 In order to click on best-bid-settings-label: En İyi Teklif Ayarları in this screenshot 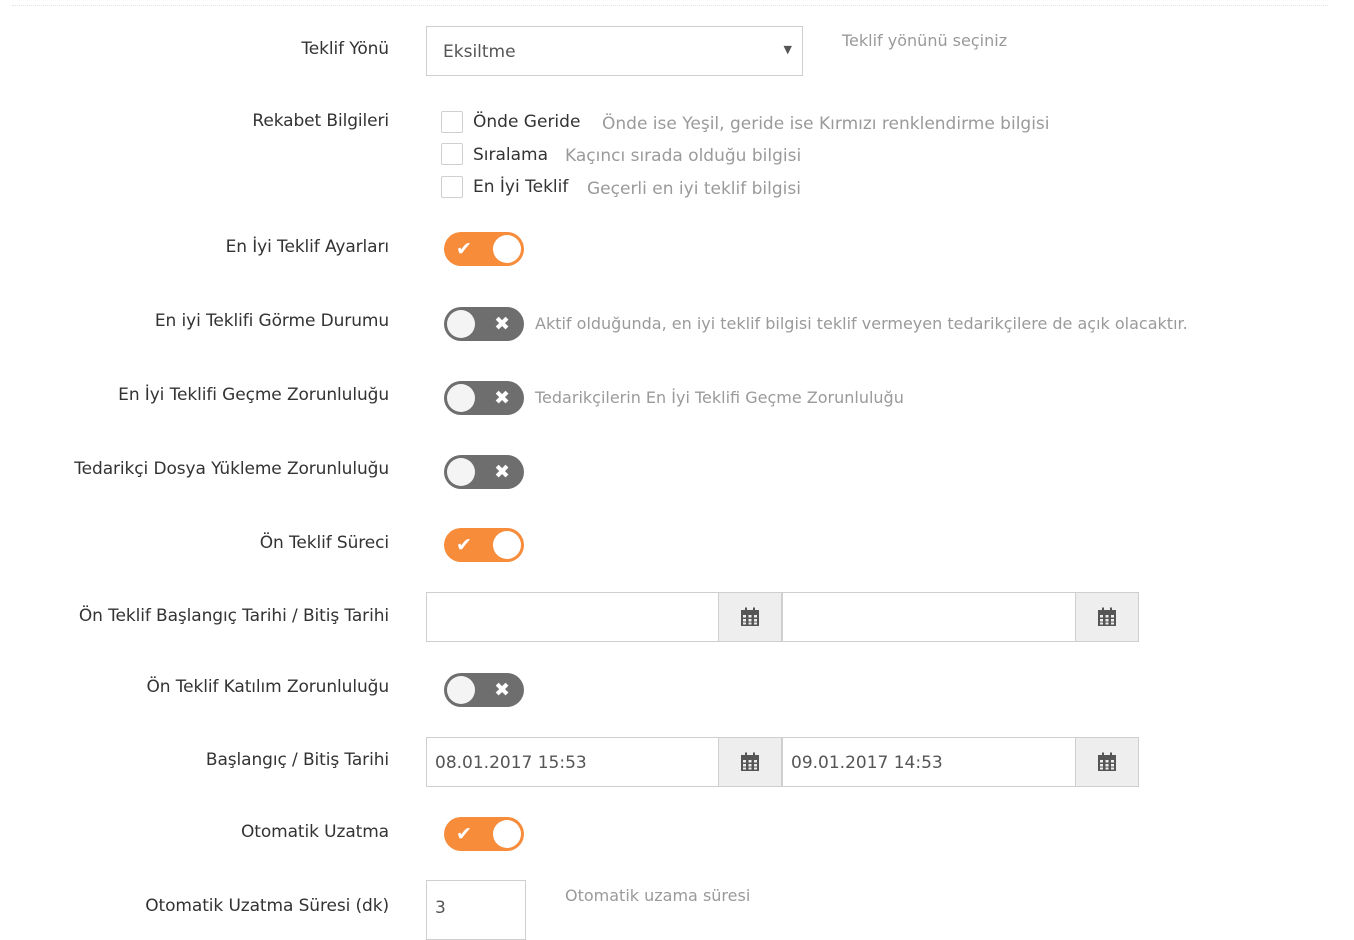, I will do `click(307, 247)`.